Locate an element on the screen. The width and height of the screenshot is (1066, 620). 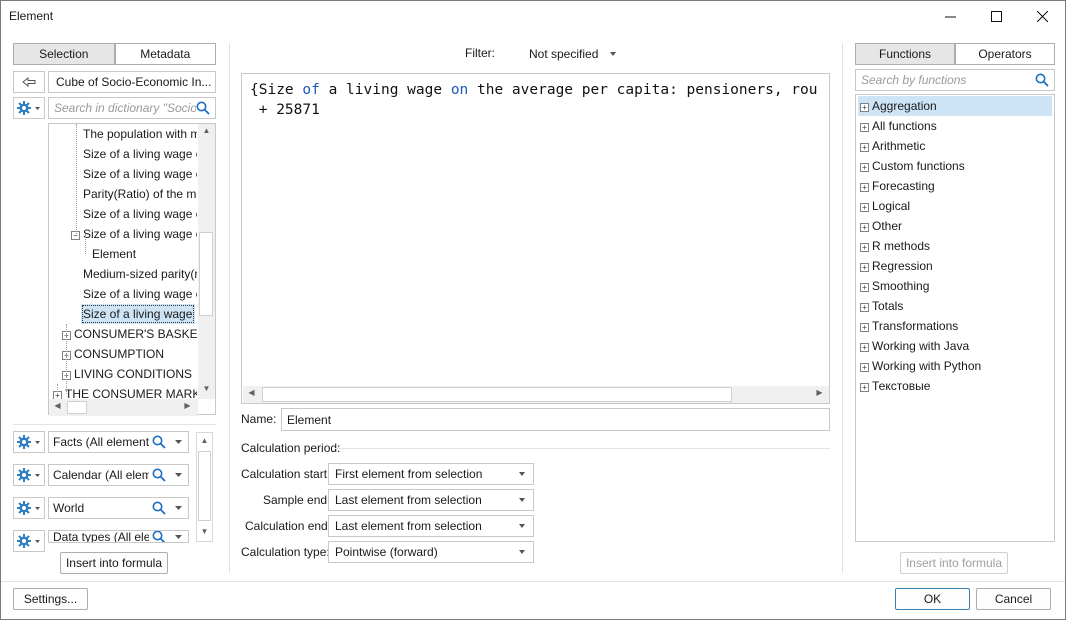
function-category-item: + Logical is located at coordinates (955, 206).